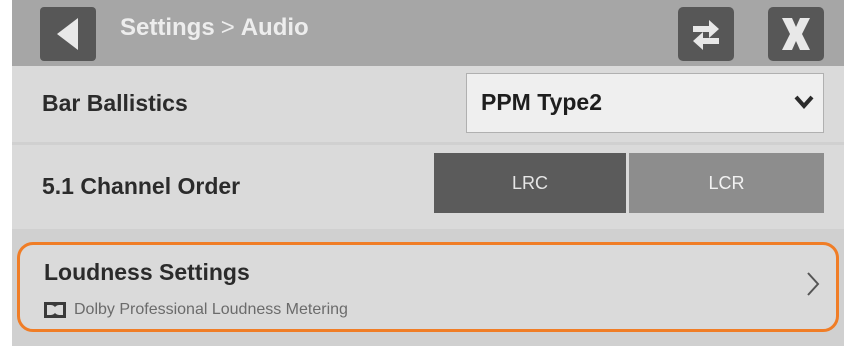 The width and height of the screenshot is (844, 358). I want to click on bar-ballistics-select: PPM Type2, so click(645, 103).